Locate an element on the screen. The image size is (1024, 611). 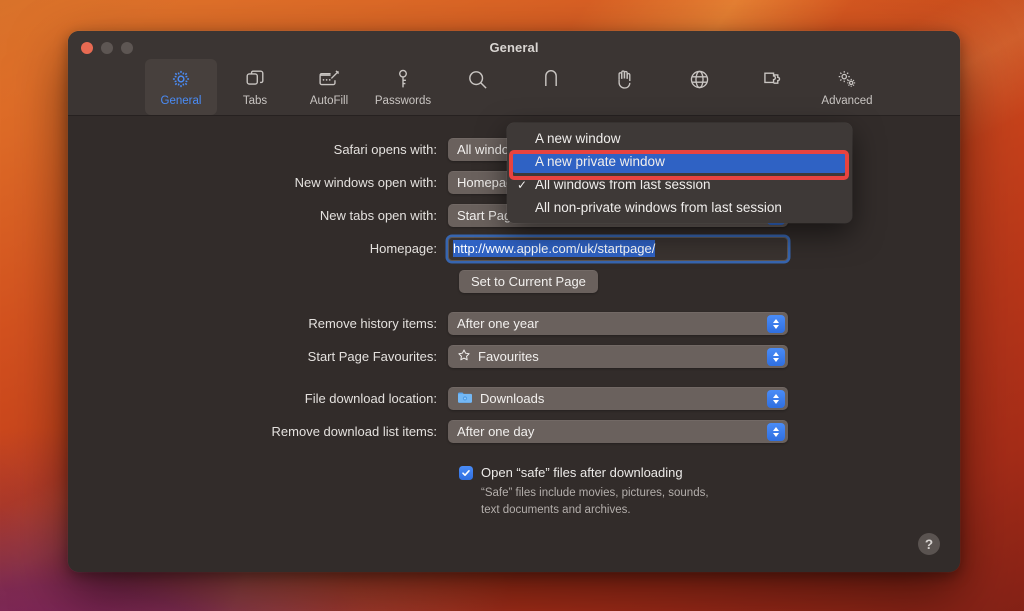
tab-extensions is located at coordinates (773, 87).